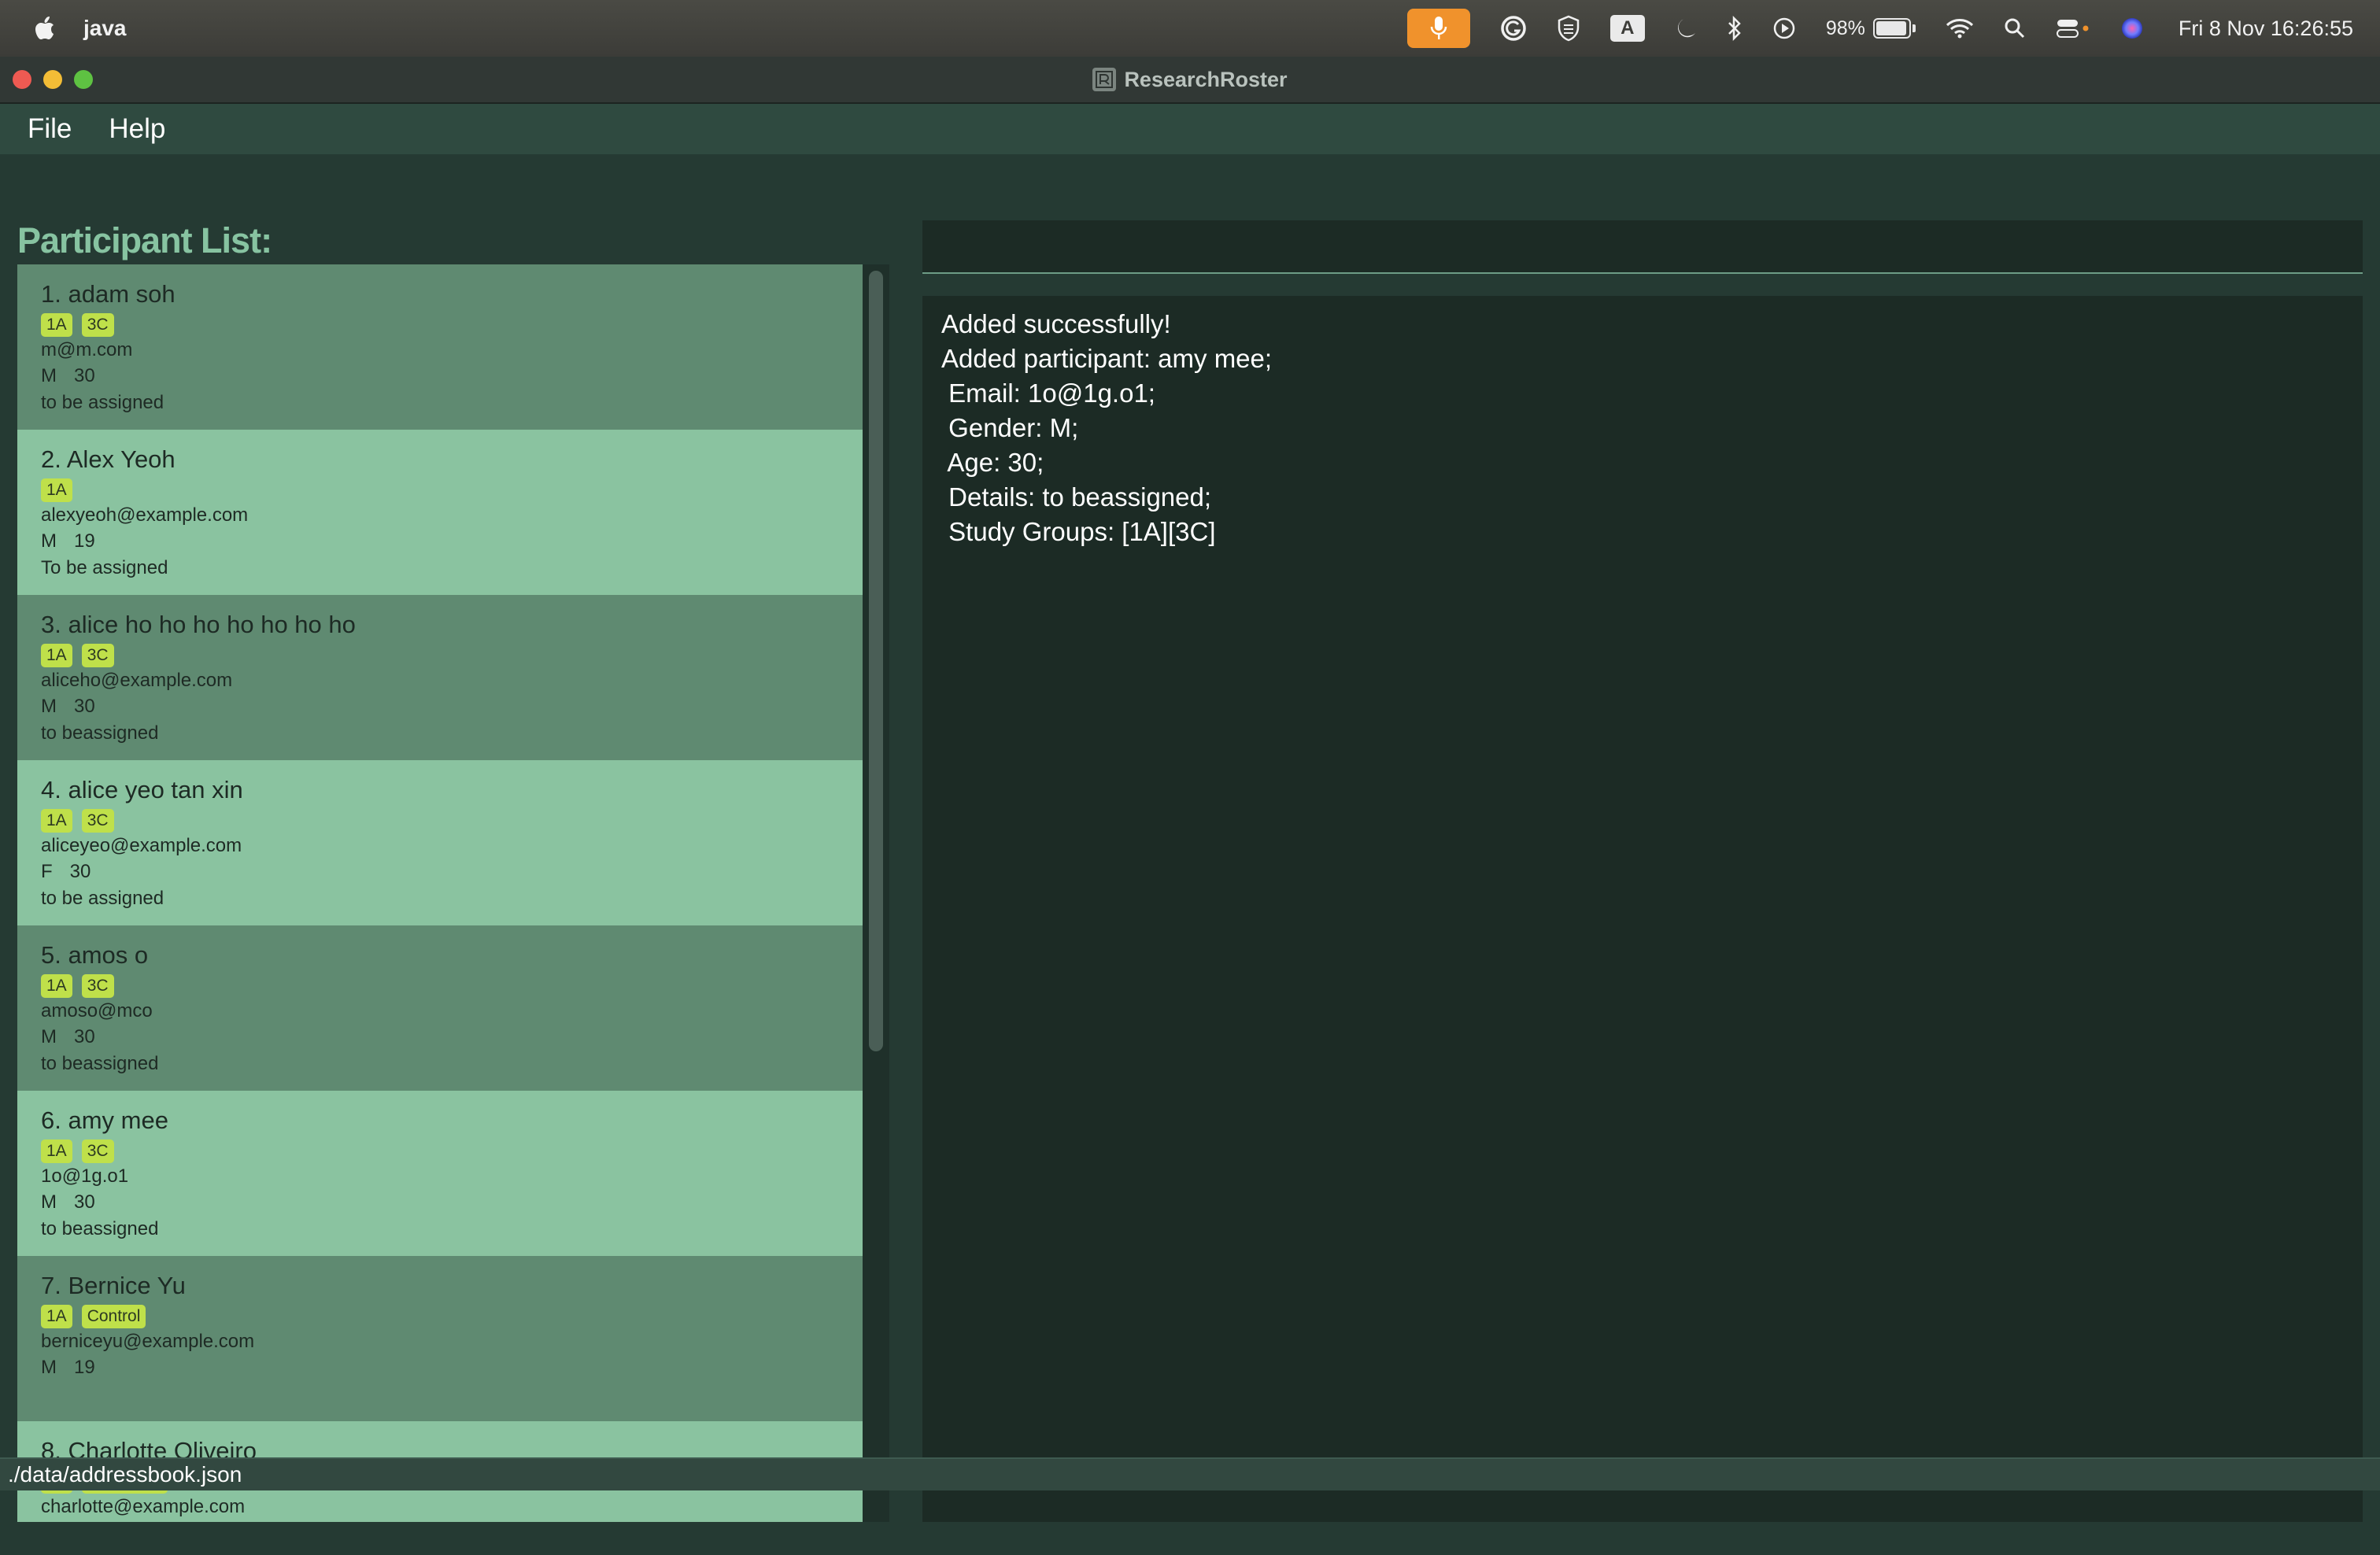  I want to click on menu-file: File, so click(50, 129).